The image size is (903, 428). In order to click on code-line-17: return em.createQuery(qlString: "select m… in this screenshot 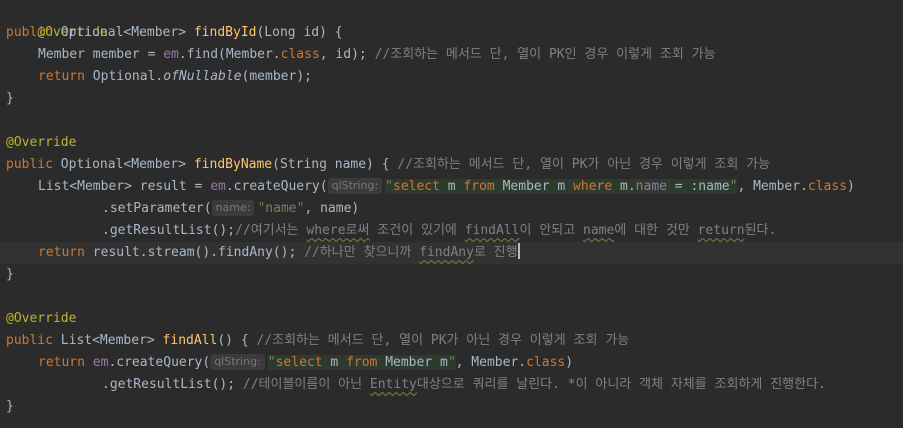, I will do `click(289, 363)`.